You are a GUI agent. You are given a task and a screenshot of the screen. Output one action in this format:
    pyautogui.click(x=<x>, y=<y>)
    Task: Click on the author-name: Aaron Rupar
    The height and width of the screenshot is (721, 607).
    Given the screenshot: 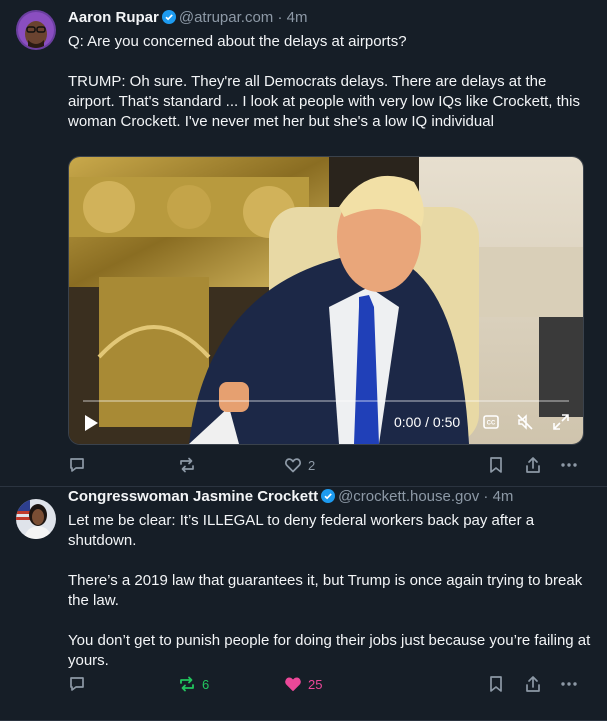 What is the action you would take?
    pyautogui.click(x=113, y=17)
    